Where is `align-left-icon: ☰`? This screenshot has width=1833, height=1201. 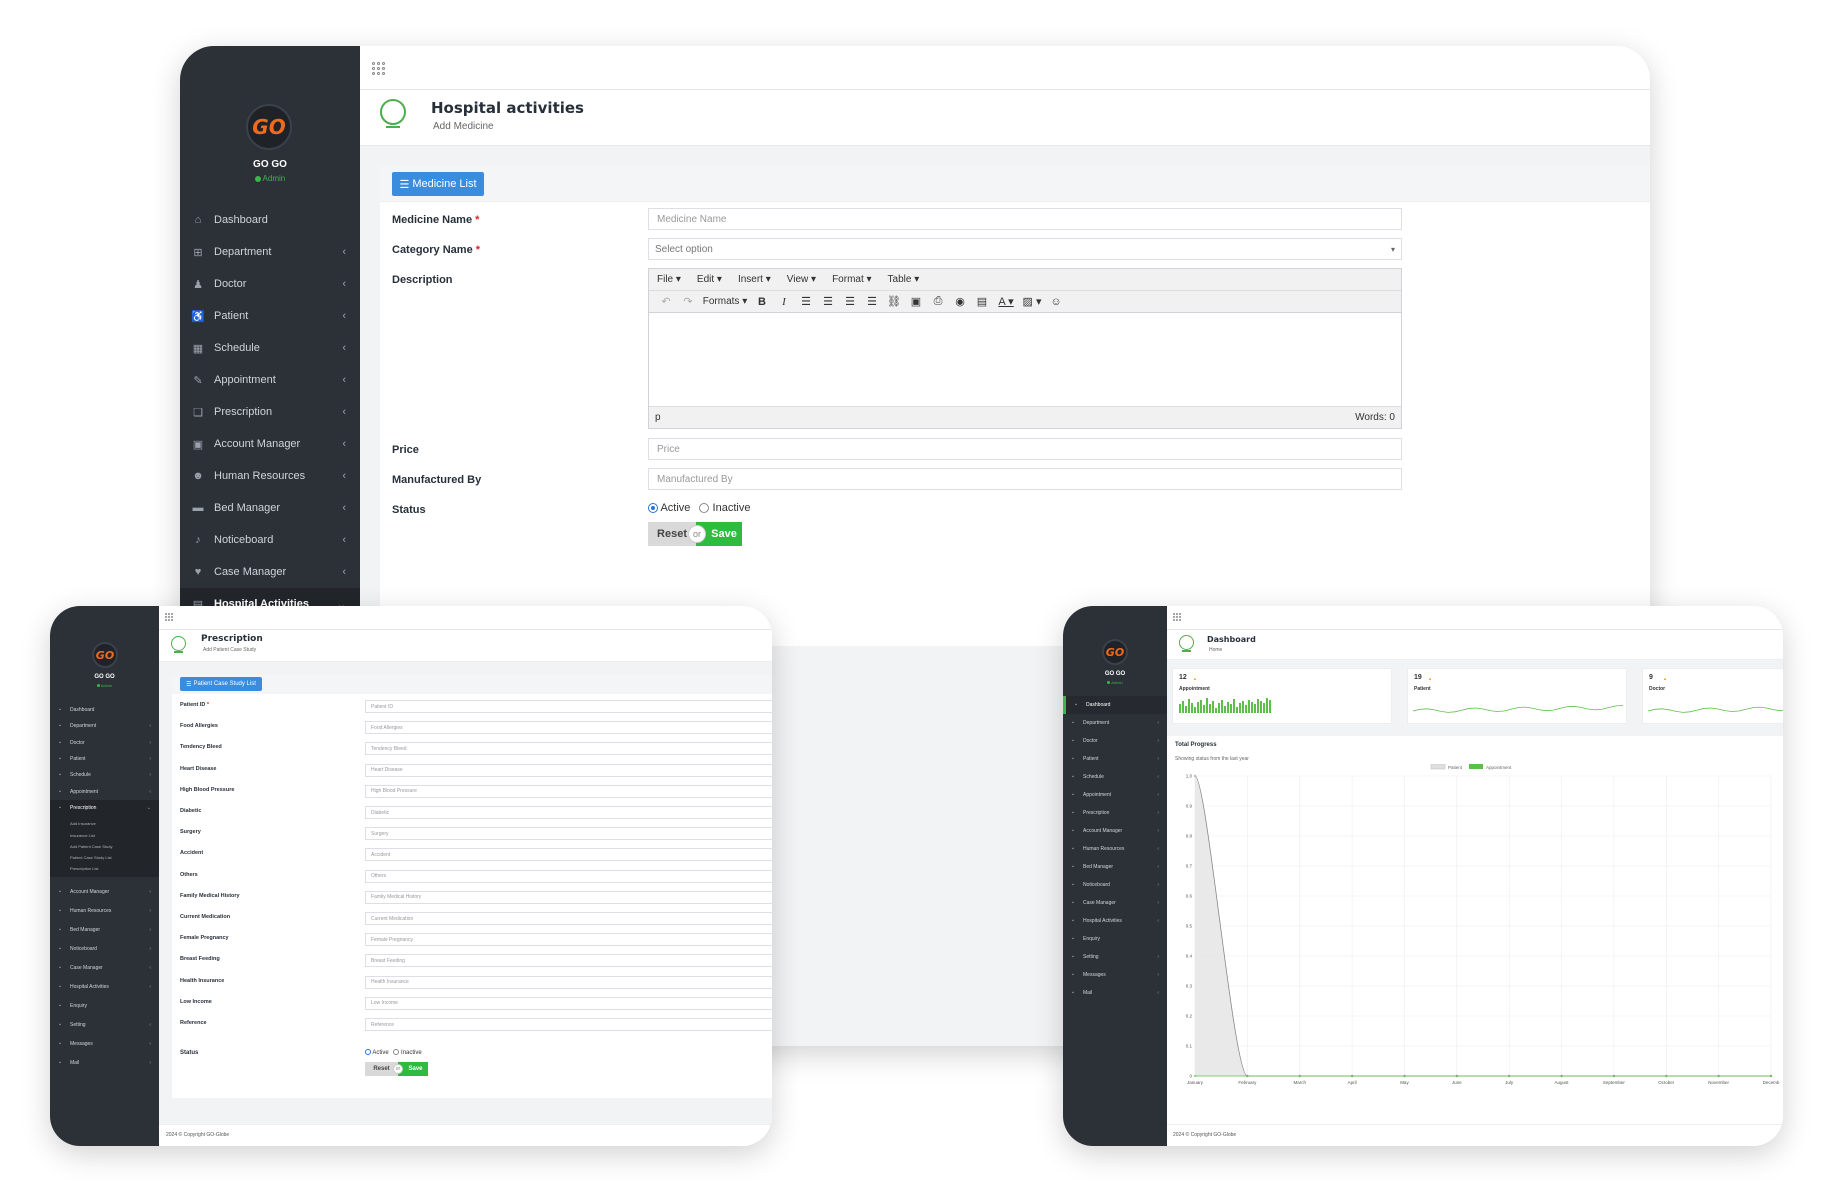
align-left-icon: ☰ is located at coordinates (806, 301).